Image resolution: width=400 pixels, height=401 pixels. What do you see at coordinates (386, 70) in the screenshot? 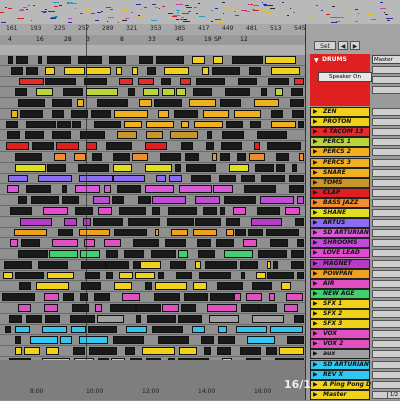
I see `input-routing-select` at bounding box center [386, 70].